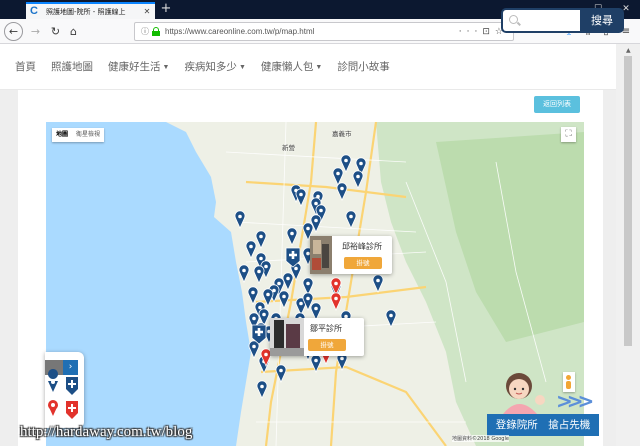 The height and width of the screenshot is (446, 640). I want to click on site-nav-label: 健康好生活, so click(134, 67).